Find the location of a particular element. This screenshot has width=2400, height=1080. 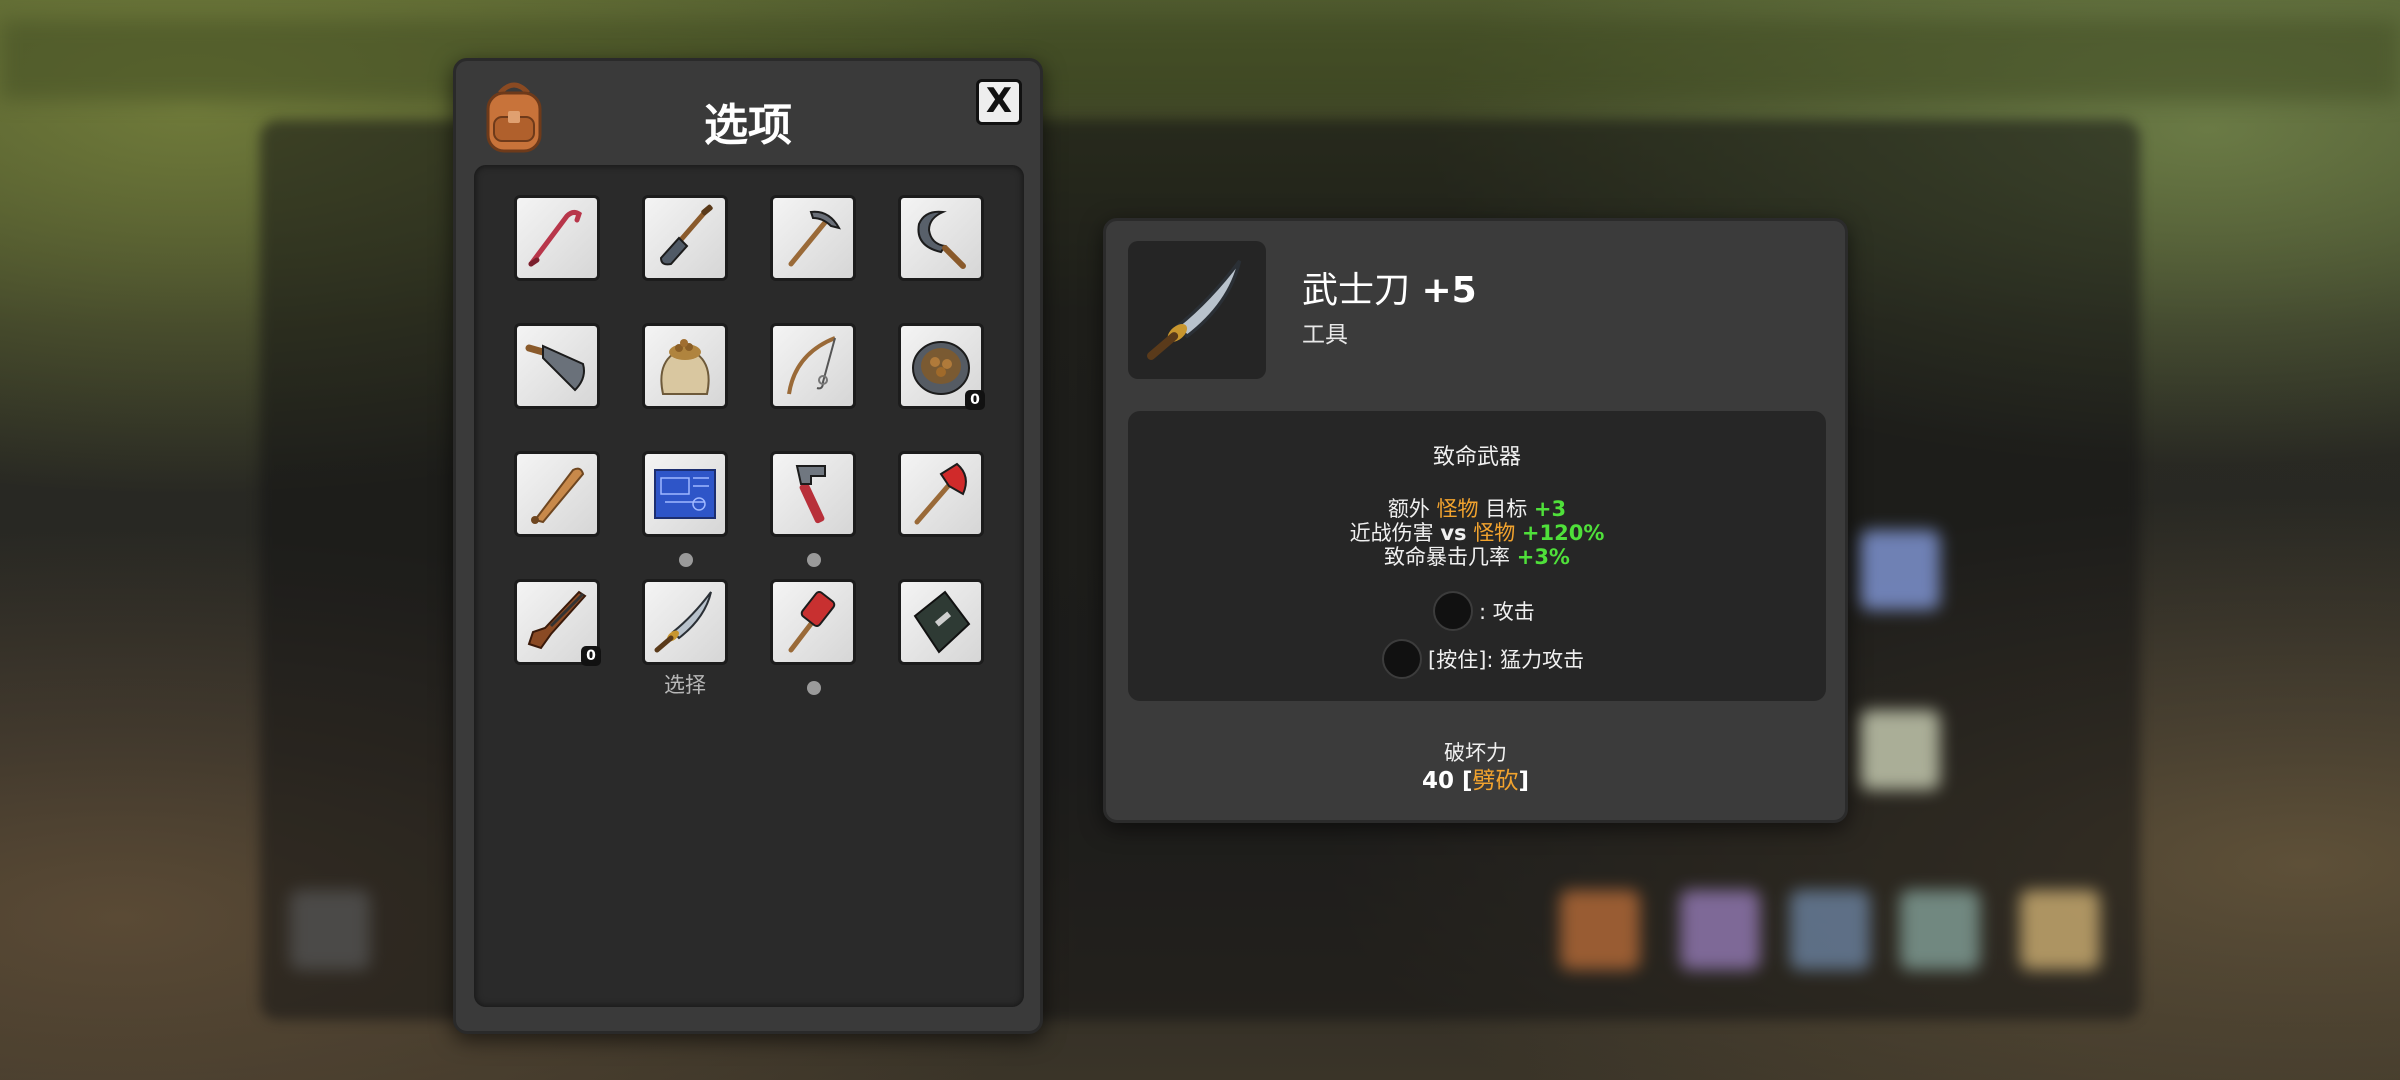

sickle-icon is located at coordinates (941, 239).